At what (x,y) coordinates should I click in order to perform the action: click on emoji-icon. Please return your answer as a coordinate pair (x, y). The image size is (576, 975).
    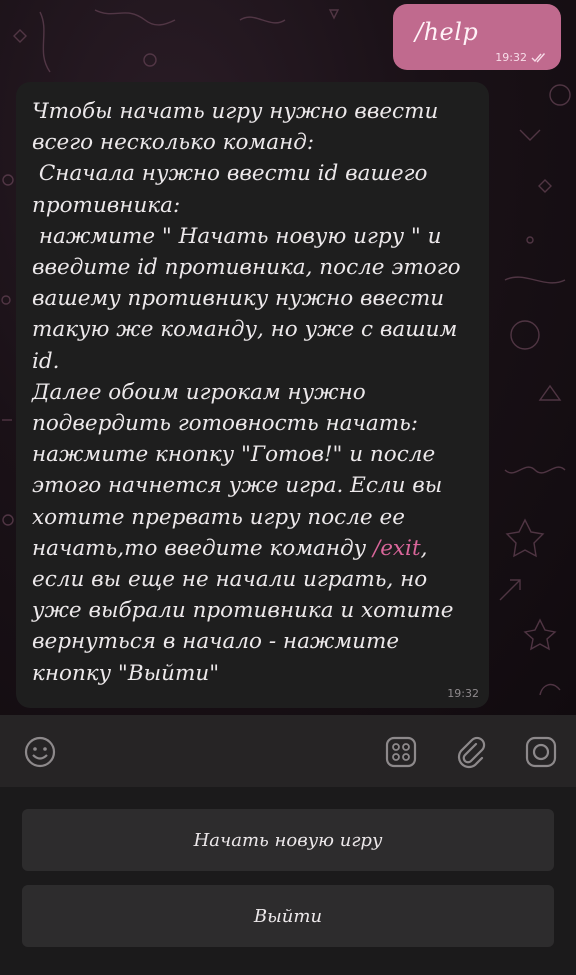
    Looking at the image, I should click on (40, 752).